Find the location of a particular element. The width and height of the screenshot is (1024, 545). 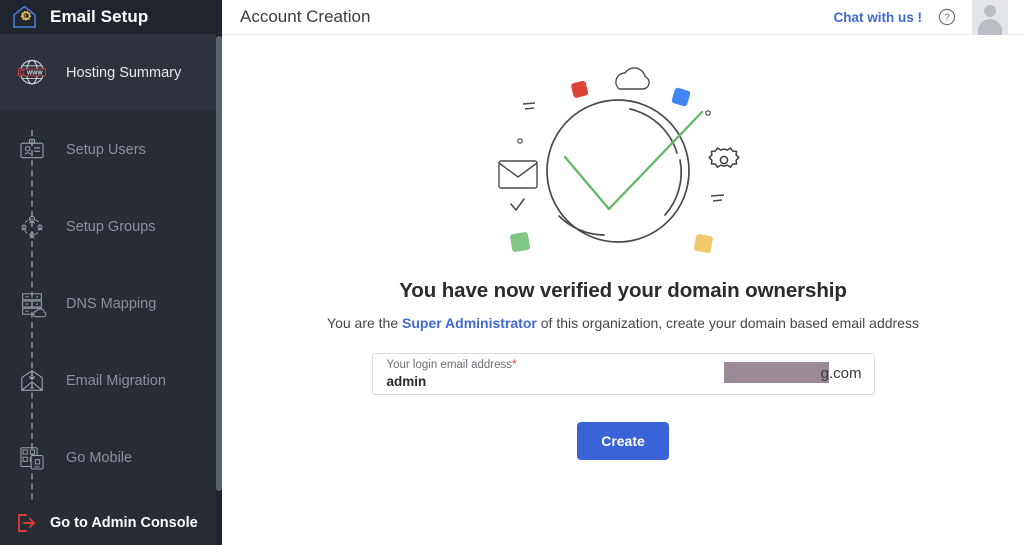

brand-title: Email Setup is located at coordinates (99, 16).